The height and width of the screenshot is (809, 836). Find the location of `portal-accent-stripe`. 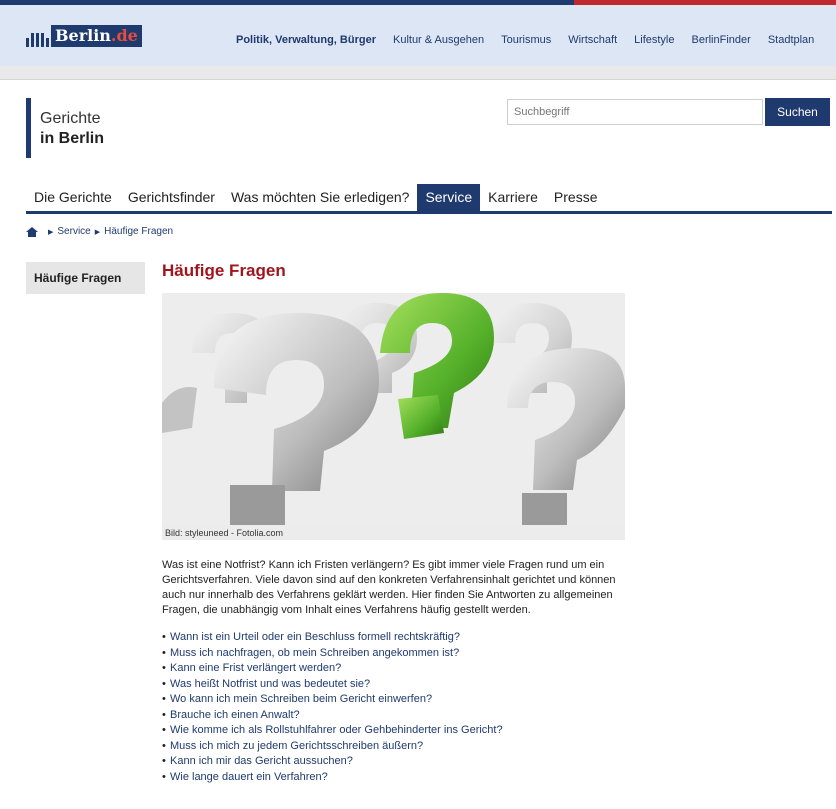

portal-accent-stripe is located at coordinates (705, 2).